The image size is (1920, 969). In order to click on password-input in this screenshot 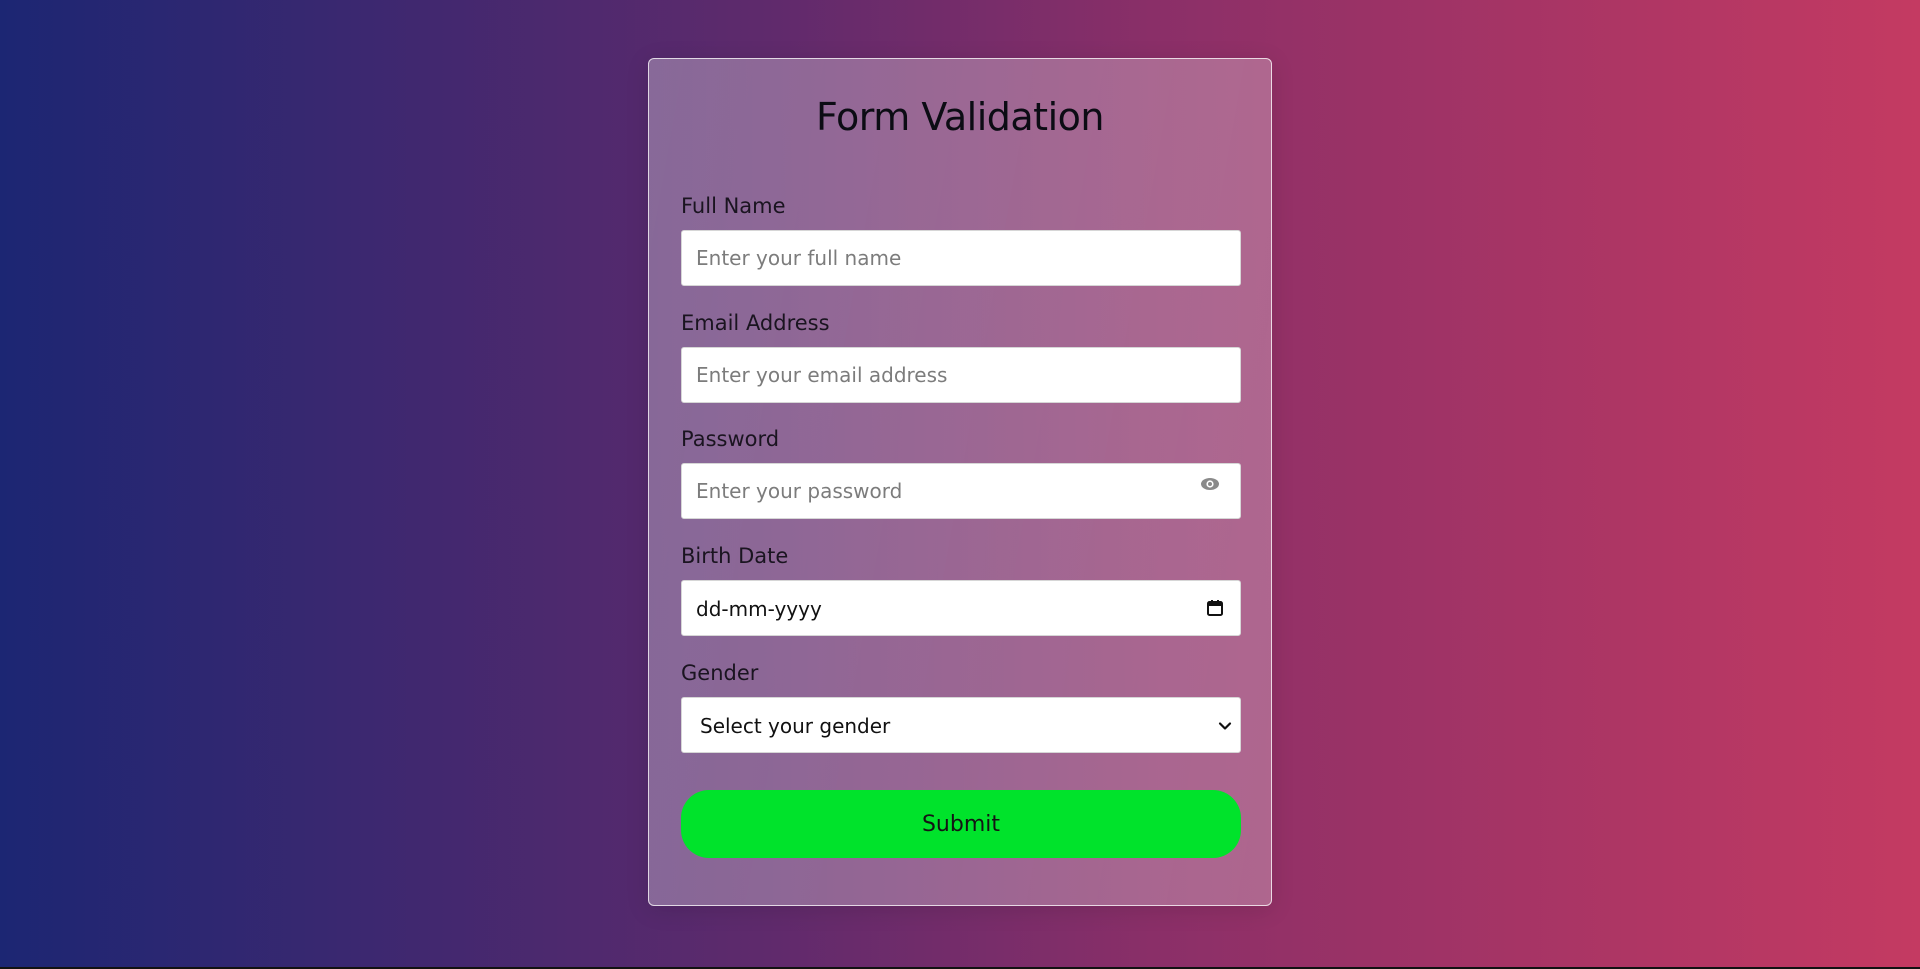, I will do `click(961, 491)`.